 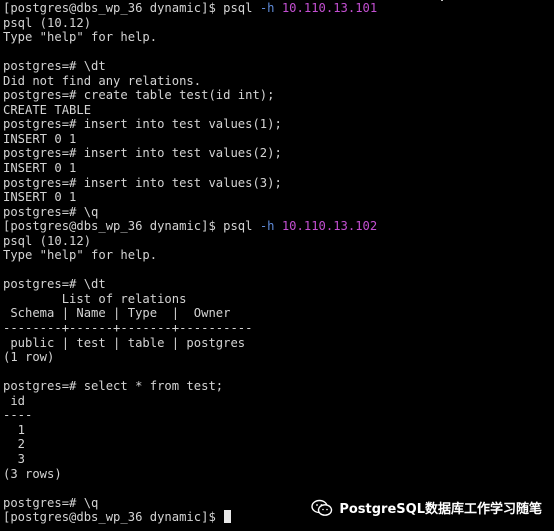 I want to click on terminal-text: postgres=# select * from test;, so click(x=113, y=386).